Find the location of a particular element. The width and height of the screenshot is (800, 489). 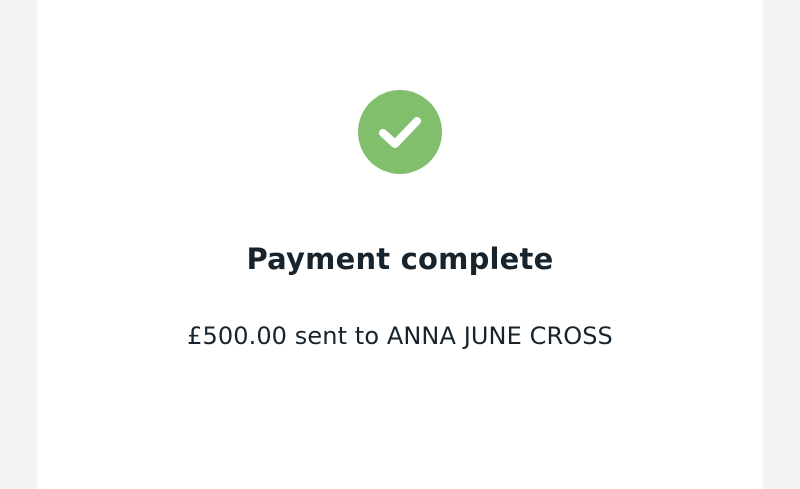

page-title: Payment complete is located at coordinates (400, 259).